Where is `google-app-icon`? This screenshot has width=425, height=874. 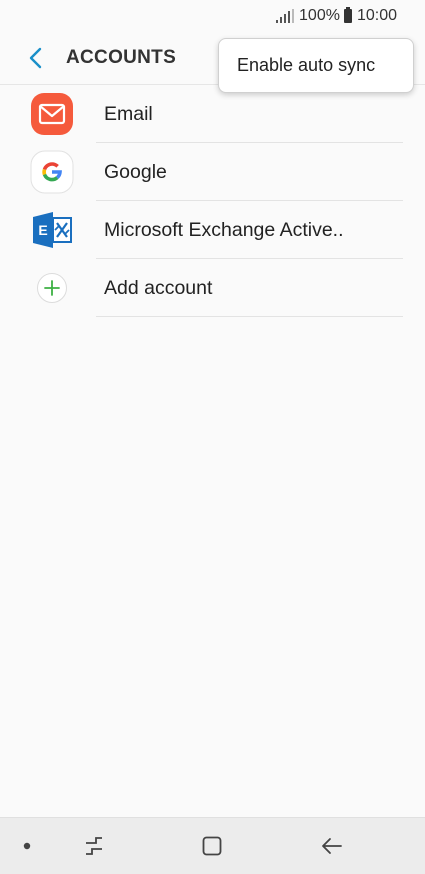 google-app-icon is located at coordinates (52, 172).